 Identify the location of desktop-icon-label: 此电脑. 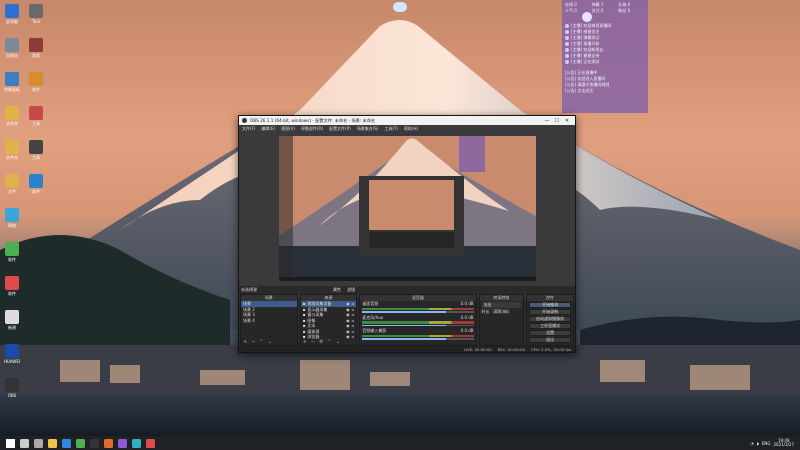
(12, 21).